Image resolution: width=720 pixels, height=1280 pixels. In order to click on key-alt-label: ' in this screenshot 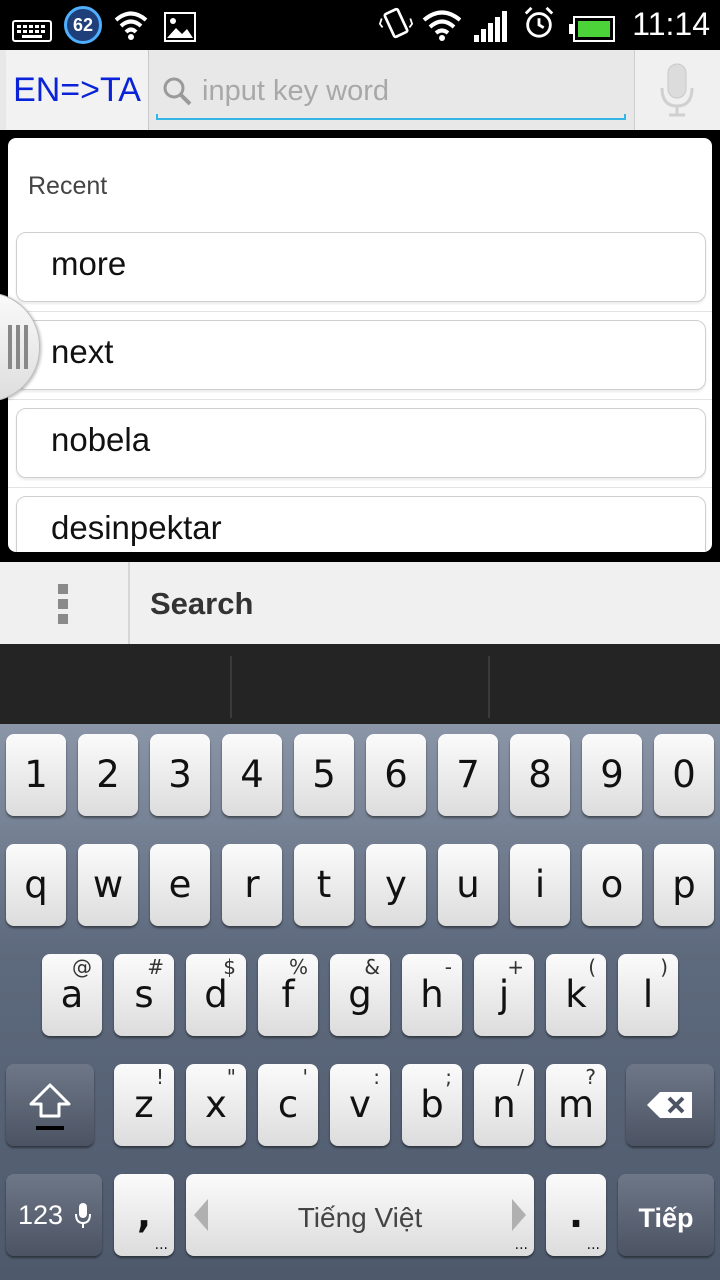, I will do `click(305, 1077)`.